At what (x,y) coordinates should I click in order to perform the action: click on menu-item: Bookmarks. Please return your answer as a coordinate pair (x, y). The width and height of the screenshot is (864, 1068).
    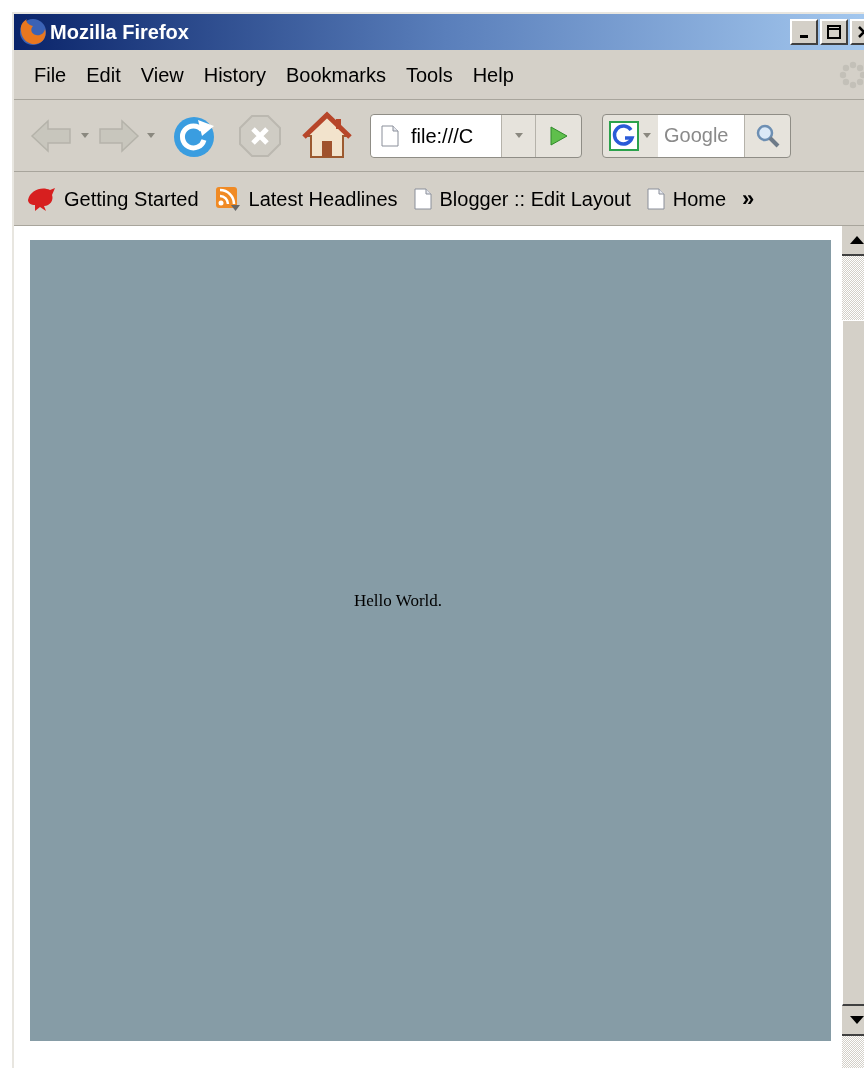
    Looking at the image, I should click on (335, 74).